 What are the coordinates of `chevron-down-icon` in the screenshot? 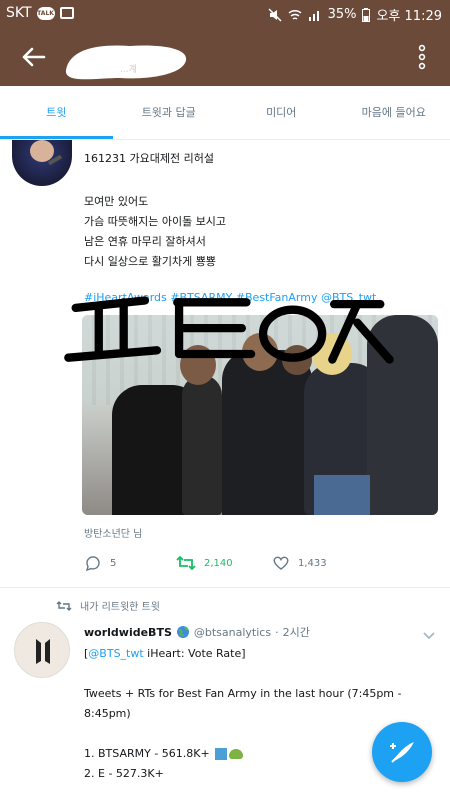 It's located at (429, 636).